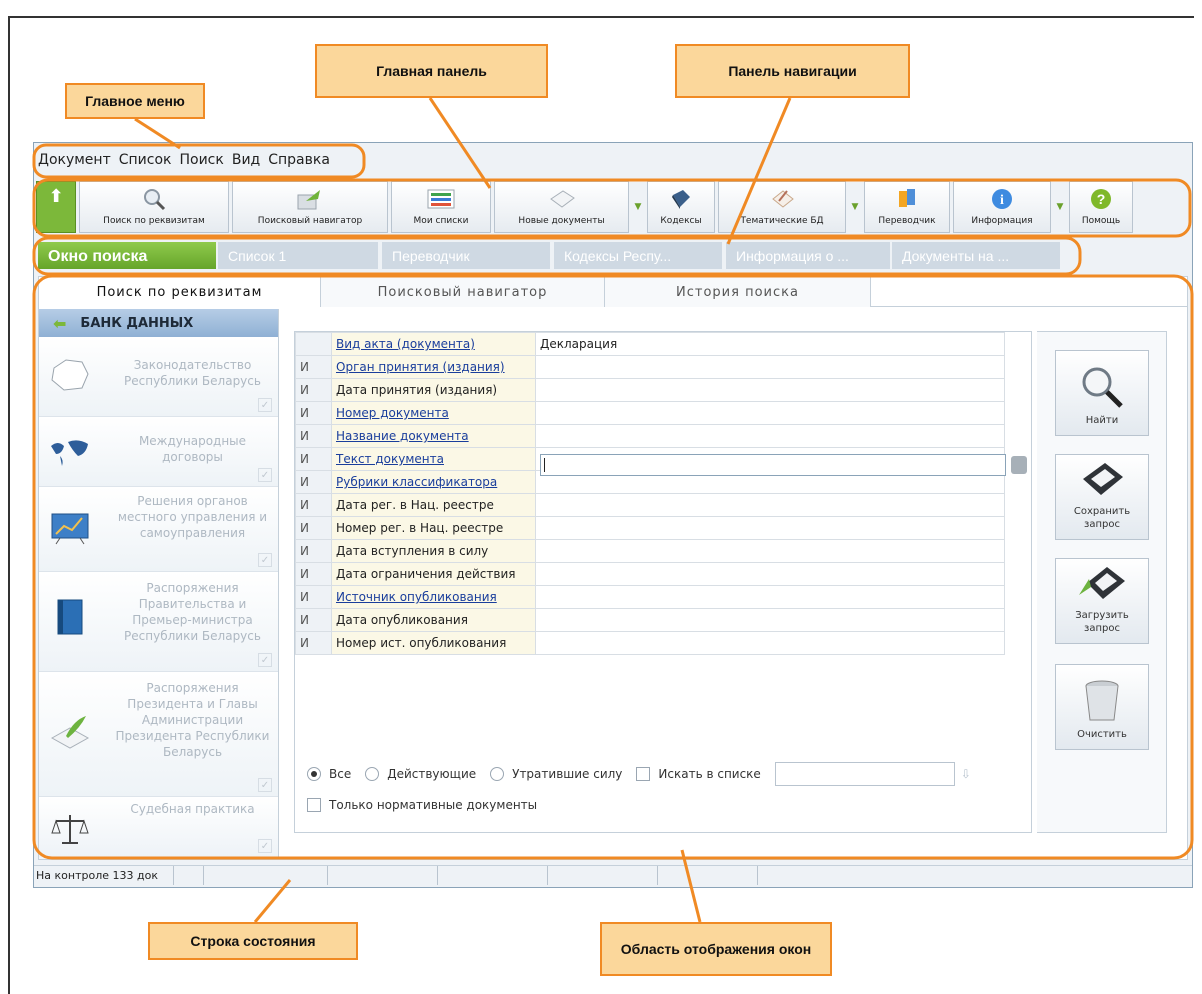 This screenshot has width=1202, height=994. I want to click on table-row: И Номер документа, so click(650, 413).